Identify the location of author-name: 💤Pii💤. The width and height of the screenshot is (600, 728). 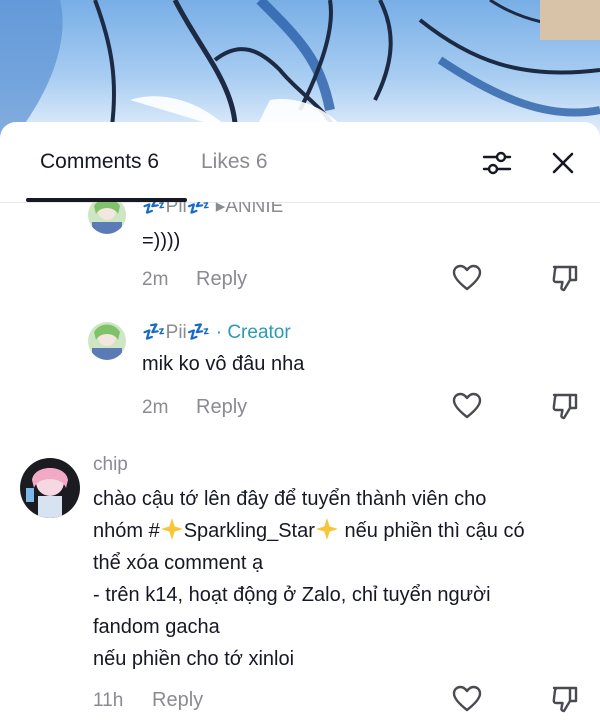
(176, 332).